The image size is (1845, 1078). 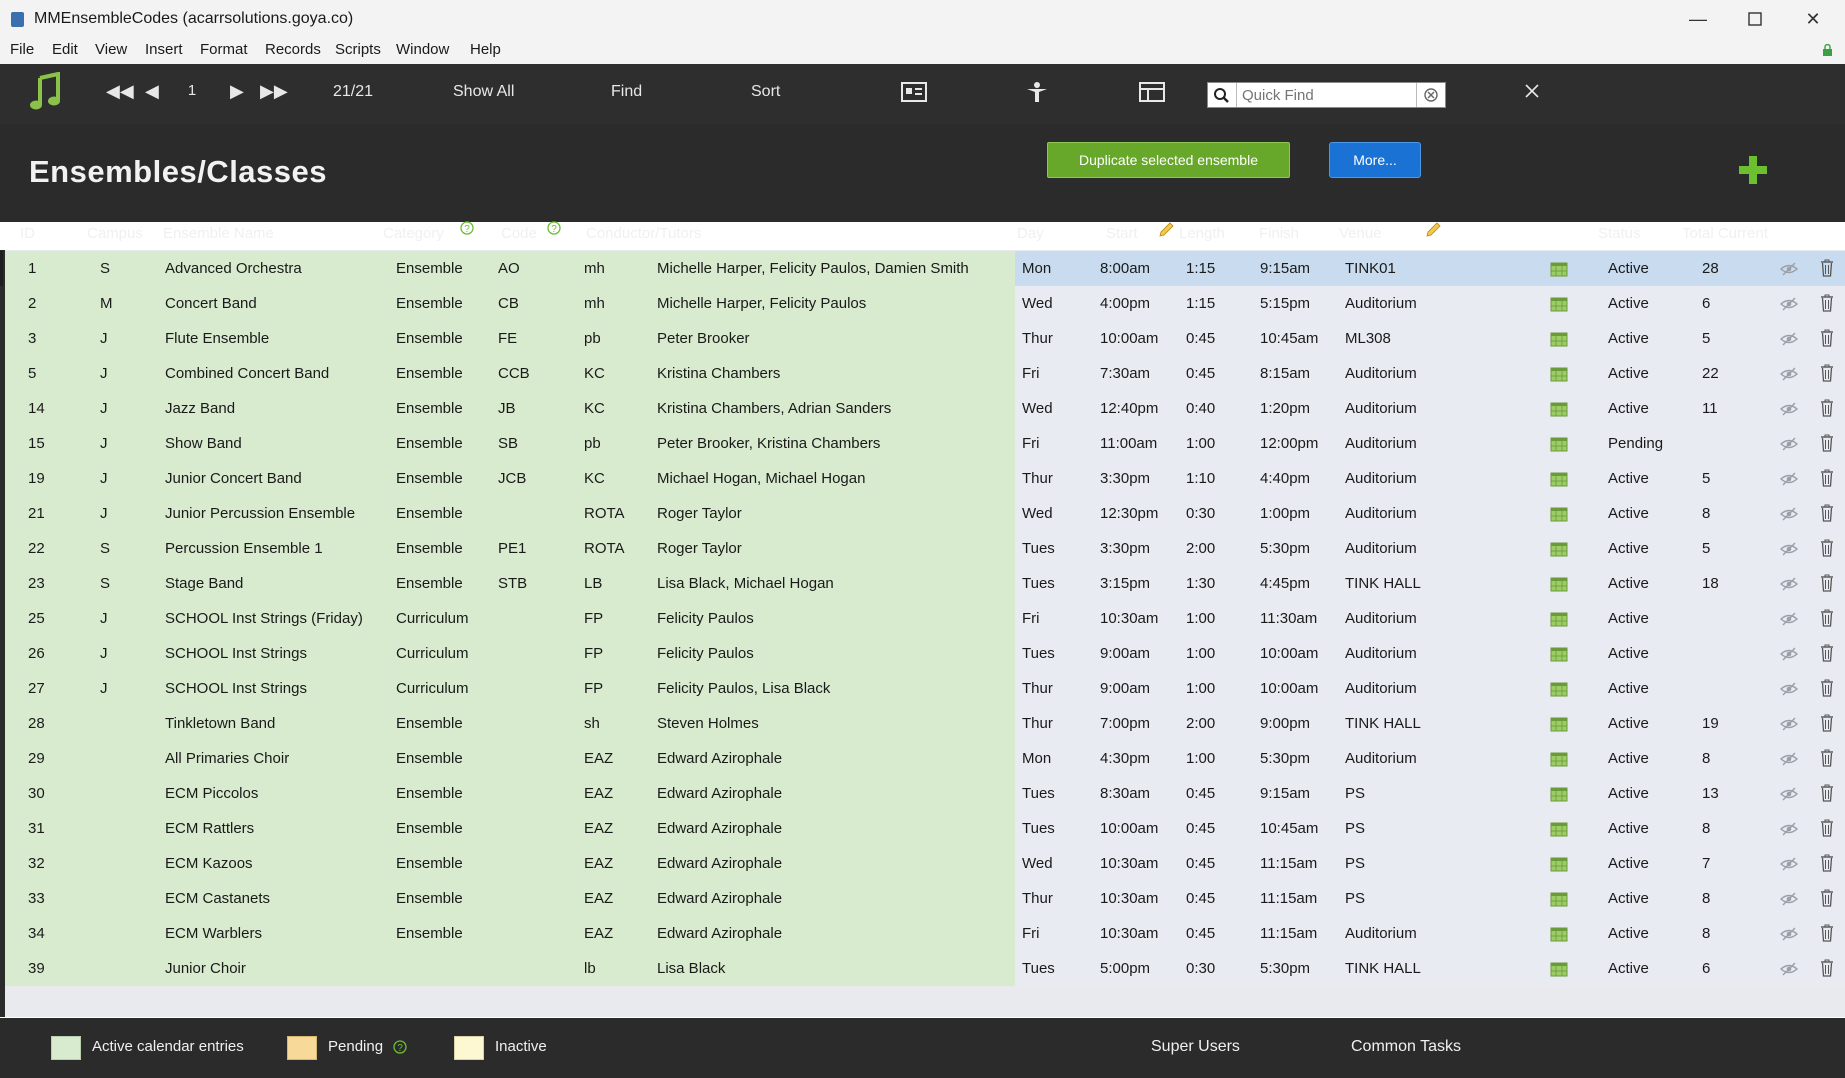 I want to click on cell-finish: 9:15am, so click(x=1285, y=793).